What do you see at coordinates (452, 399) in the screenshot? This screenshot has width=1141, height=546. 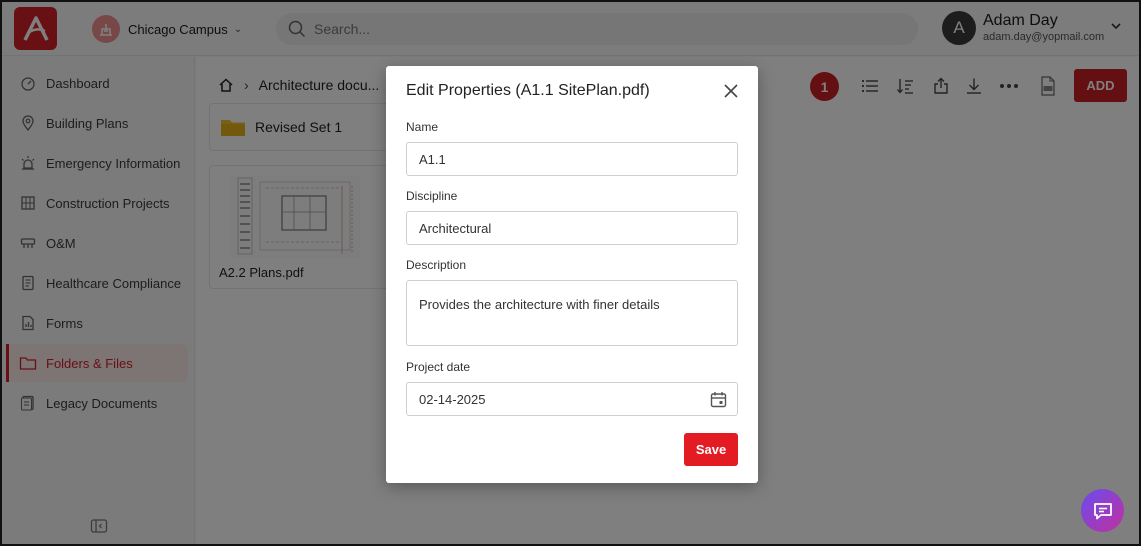 I see `project-date-value: 02-14-2025` at bounding box center [452, 399].